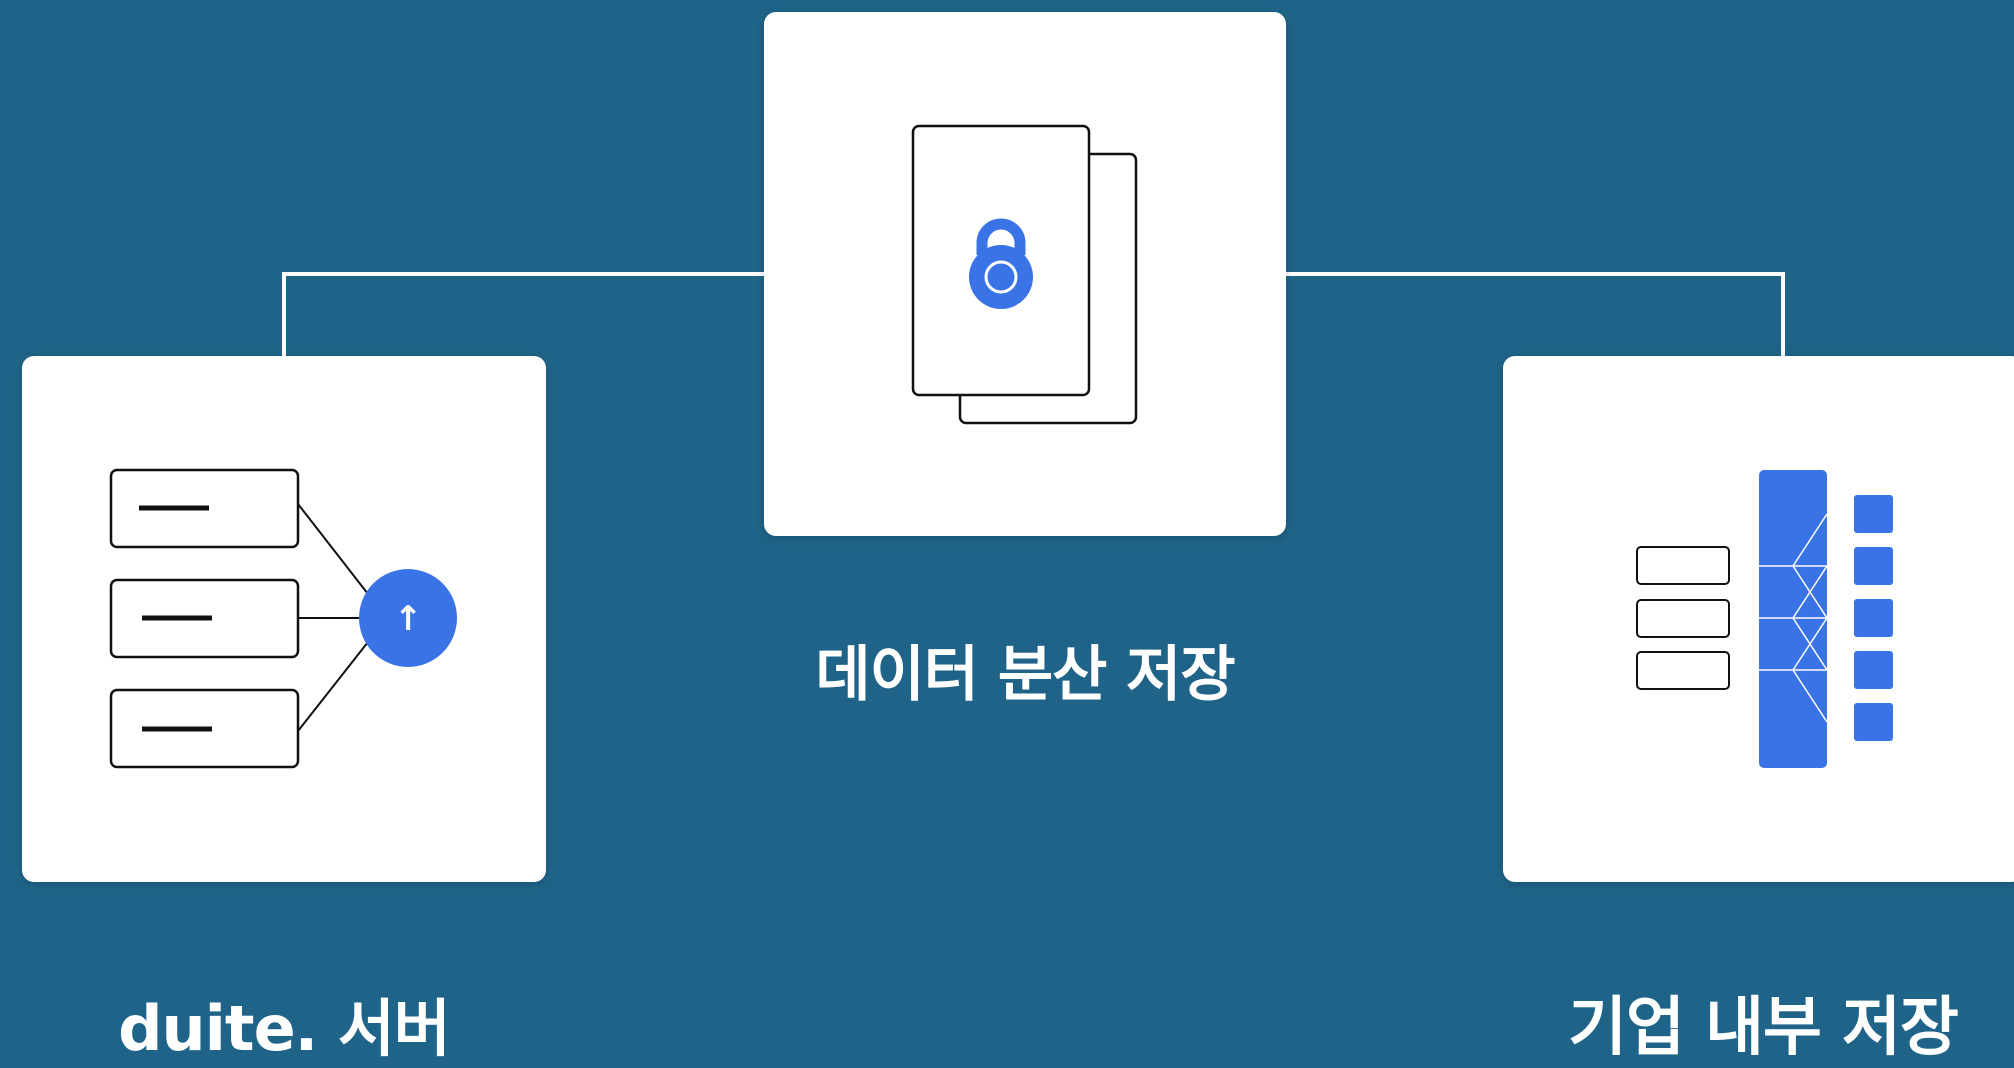 This screenshot has width=2014, height=1068. I want to click on connector-left, so click(523, 314).